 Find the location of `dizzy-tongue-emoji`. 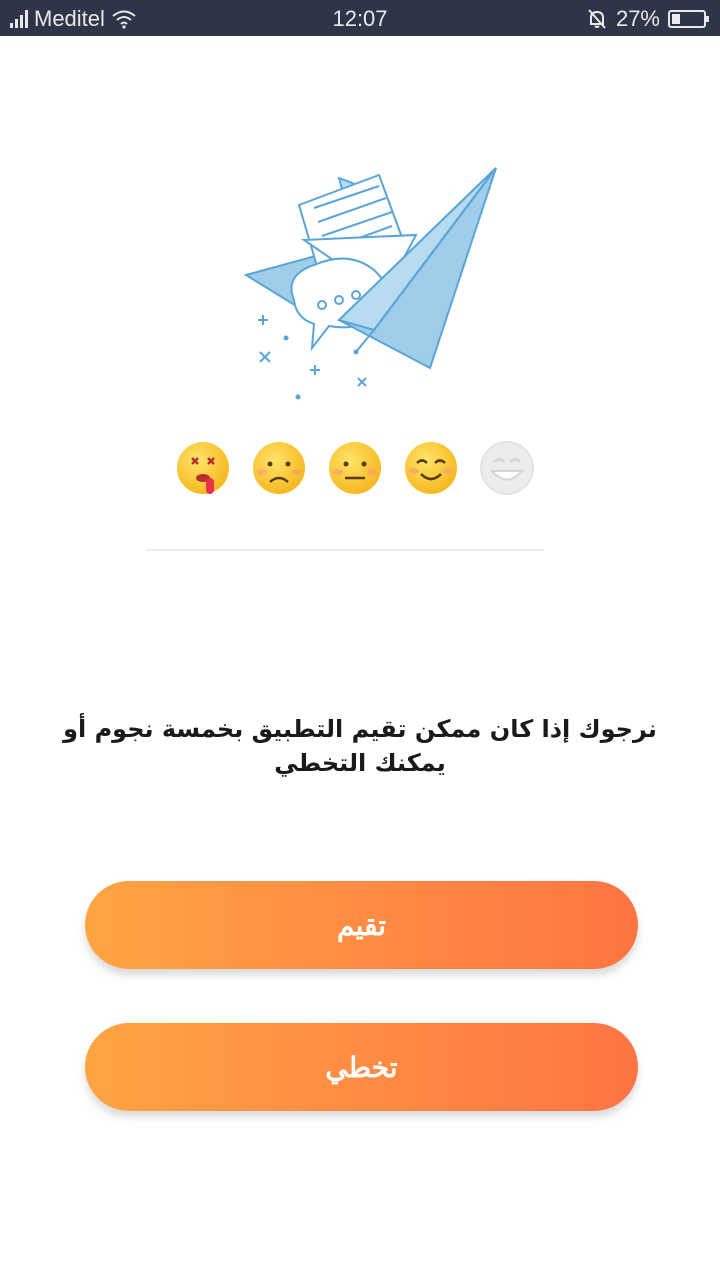

dizzy-tongue-emoji is located at coordinates (203, 468).